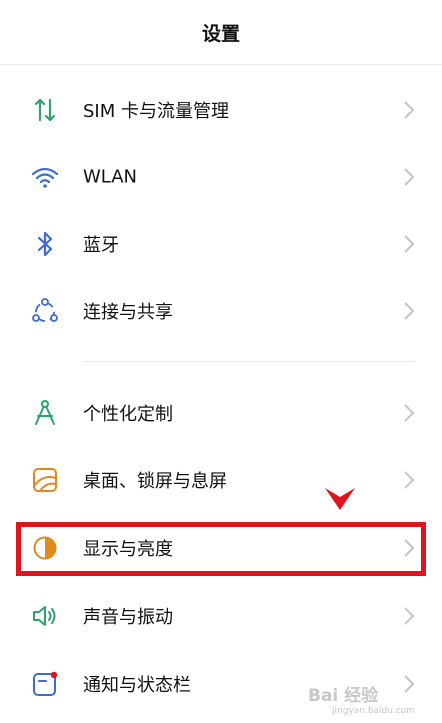 This screenshot has width=442, height=723. What do you see at coordinates (45, 413) in the screenshot?
I see `personalization-icon` at bounding box center [45, 413].